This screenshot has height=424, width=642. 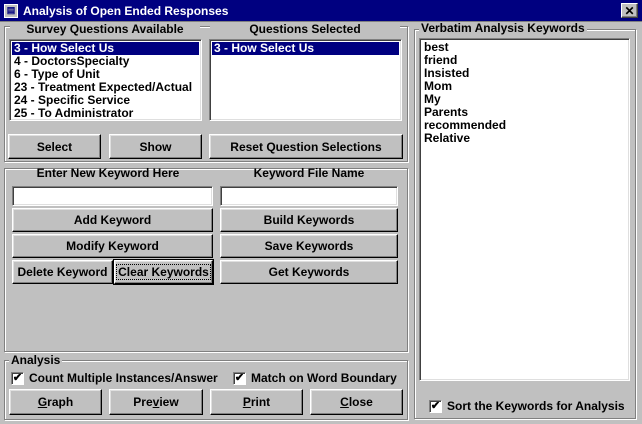 I want to click on close-hotkey: C, so click(x=344, y=402).